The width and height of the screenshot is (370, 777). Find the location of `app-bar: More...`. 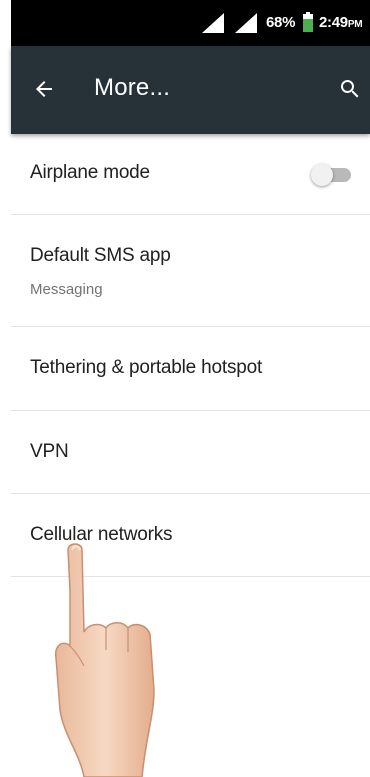

app-bar: More... is located at coordinates (190, 90).